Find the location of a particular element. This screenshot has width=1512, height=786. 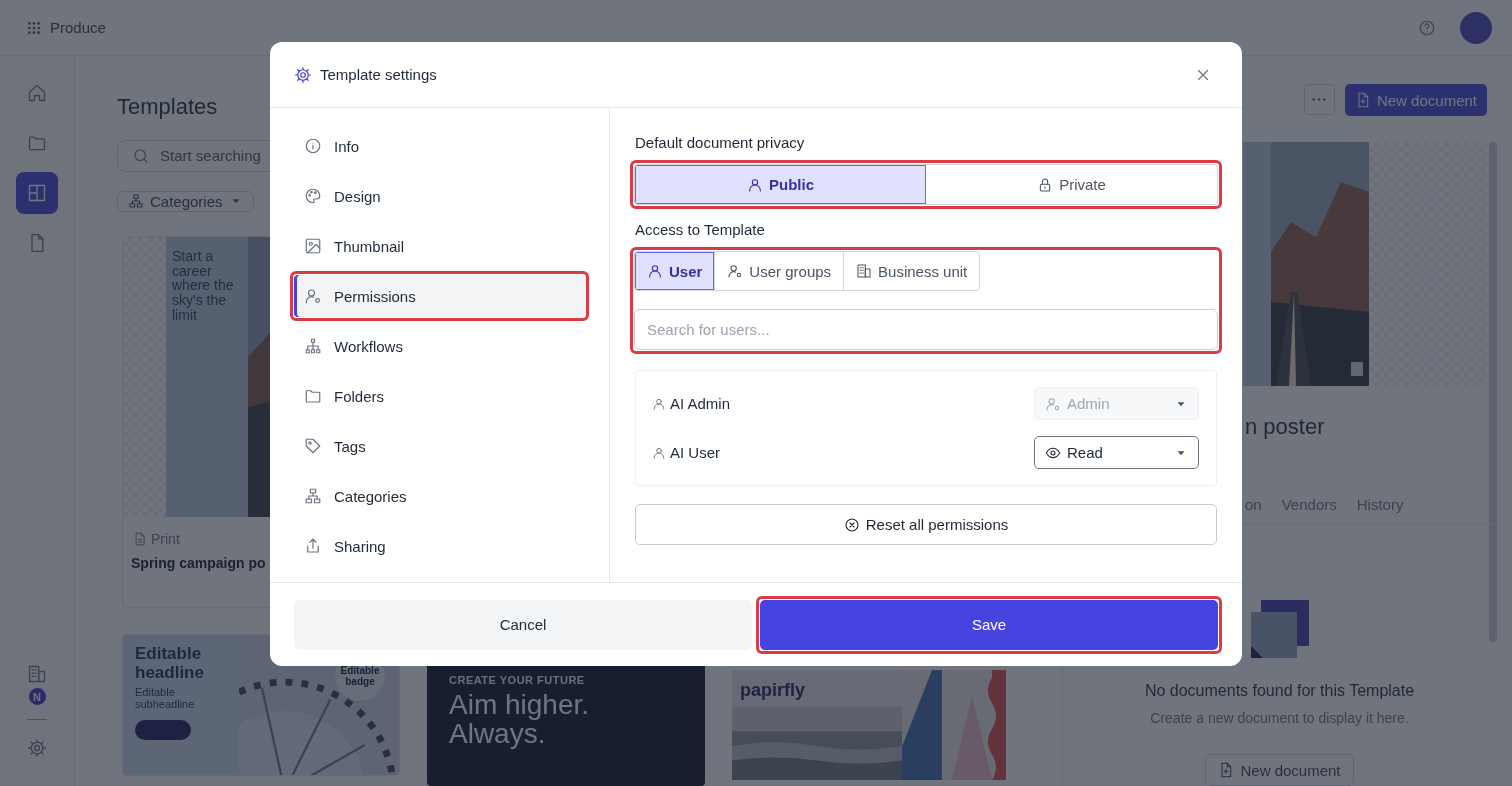

empty-state-title: No documents found for this Template is located at coordinates (1279, 691).